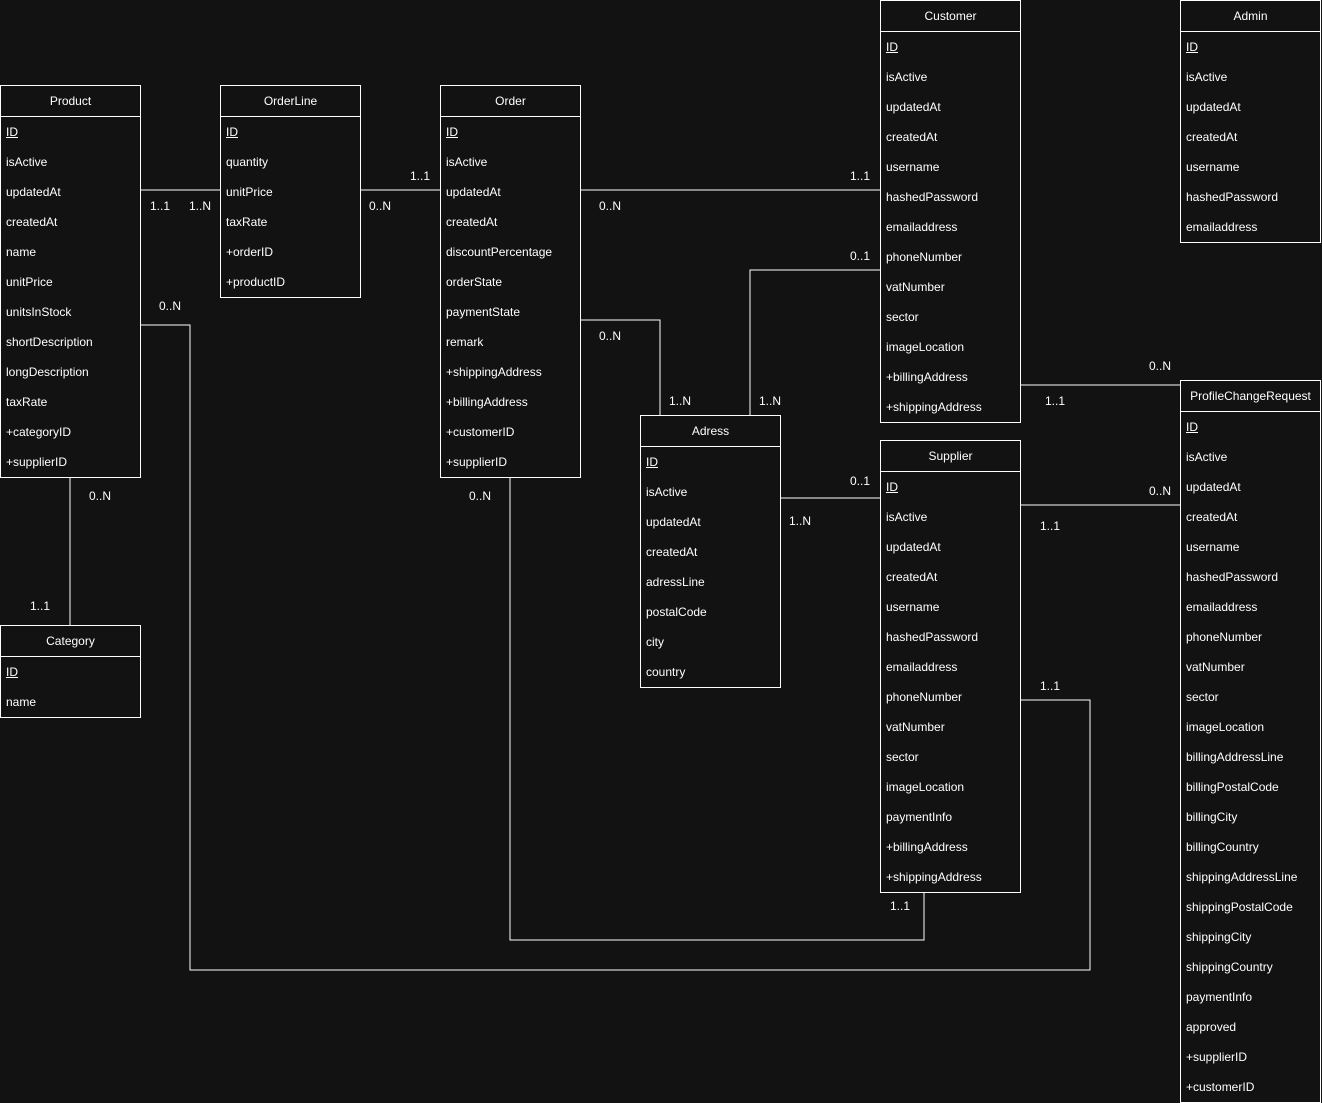 This screenshot has width=1322, height=1103. I want to click on entity-profilechangerequest-title: ProfileChangeRequest, so click(1250, 396).